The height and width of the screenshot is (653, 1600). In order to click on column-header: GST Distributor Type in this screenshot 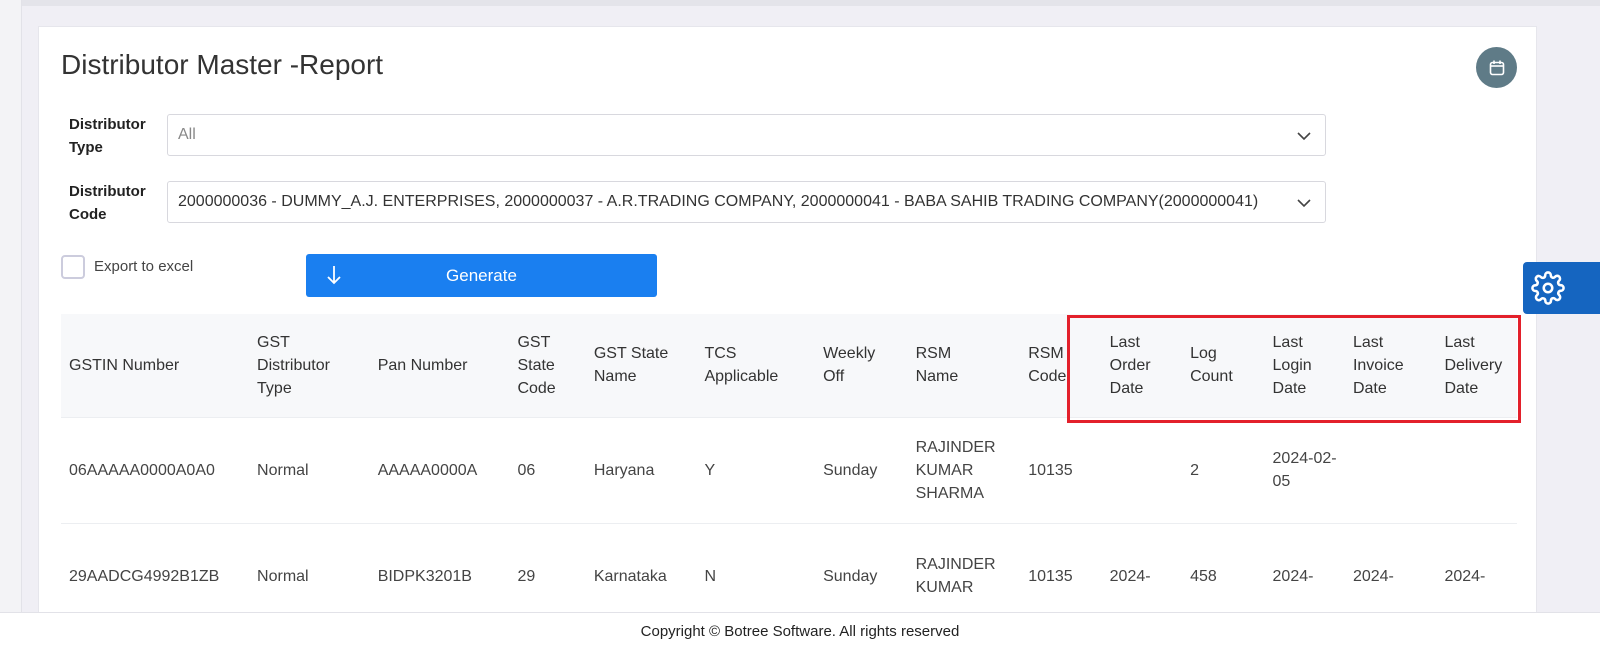, I will do `click(309, 365)`.